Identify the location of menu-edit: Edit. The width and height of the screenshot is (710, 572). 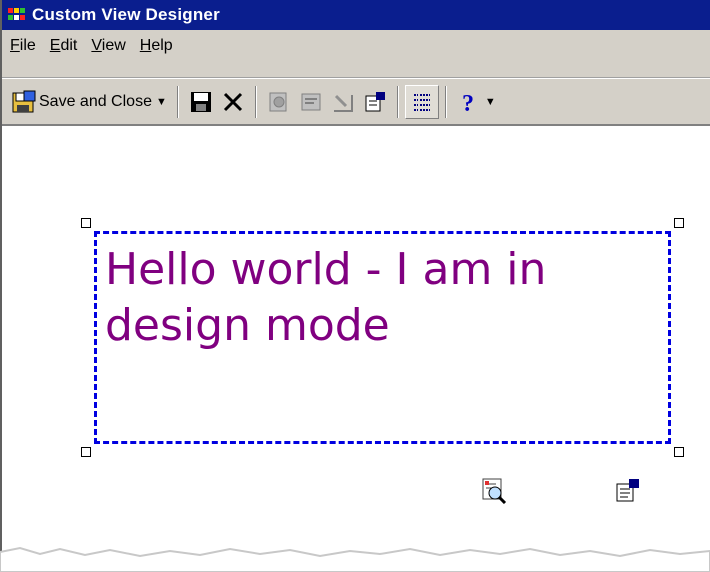
(64, 46).